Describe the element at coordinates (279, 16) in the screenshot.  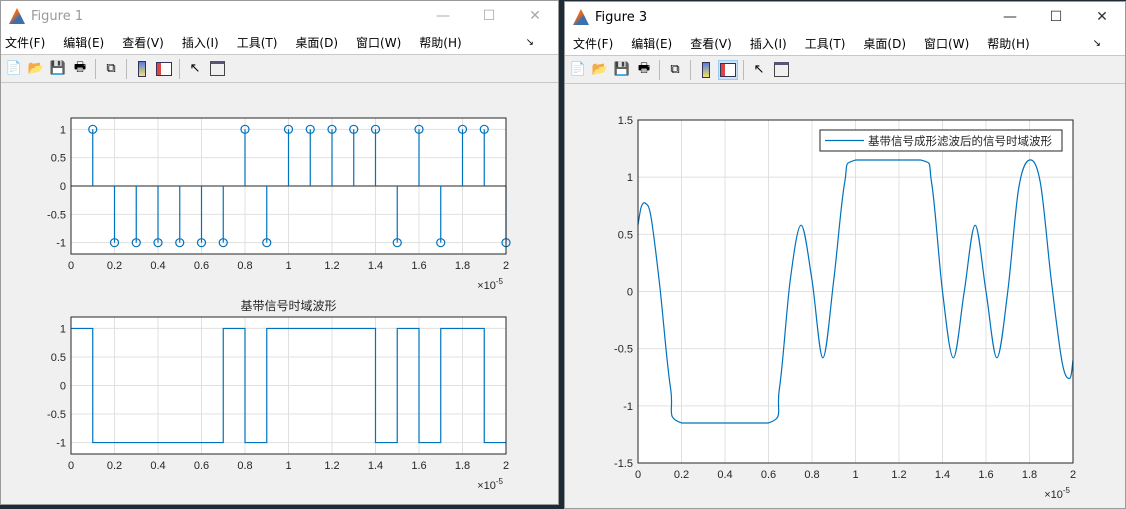
I see `figure1-titlebar: Figure 1 — ☐ ✕` at that location.